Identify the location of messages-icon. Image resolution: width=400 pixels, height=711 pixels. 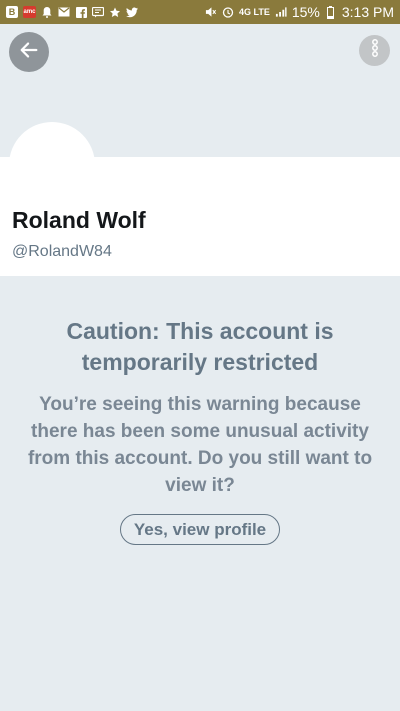
(98, 12).